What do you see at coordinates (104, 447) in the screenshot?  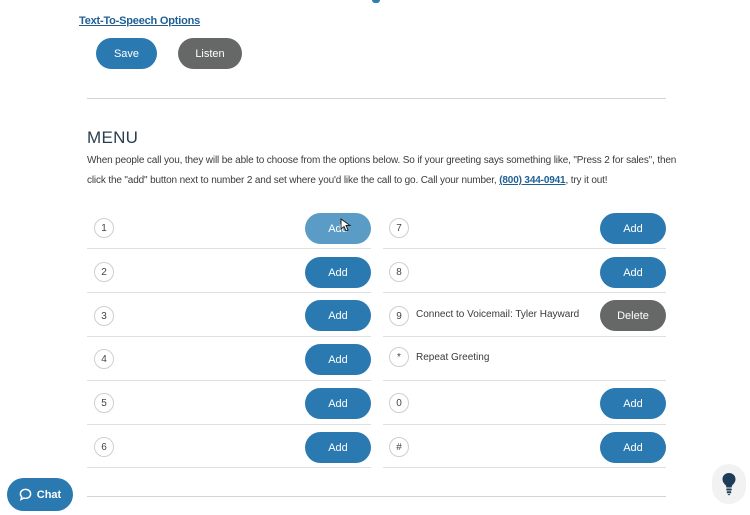 I see `option-key-6: 6` at bounding box center [104, 447].